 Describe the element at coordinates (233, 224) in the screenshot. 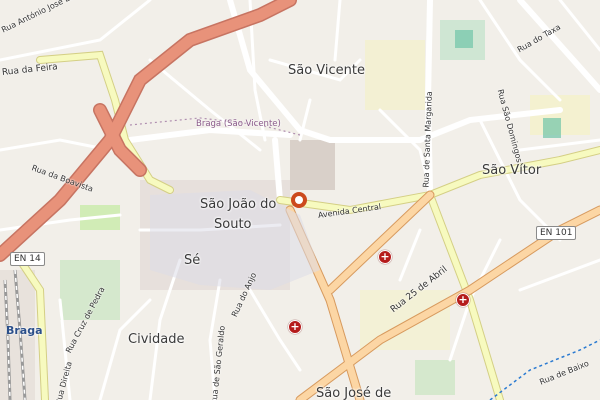

I see `district-label-souto: Souto` at that location.